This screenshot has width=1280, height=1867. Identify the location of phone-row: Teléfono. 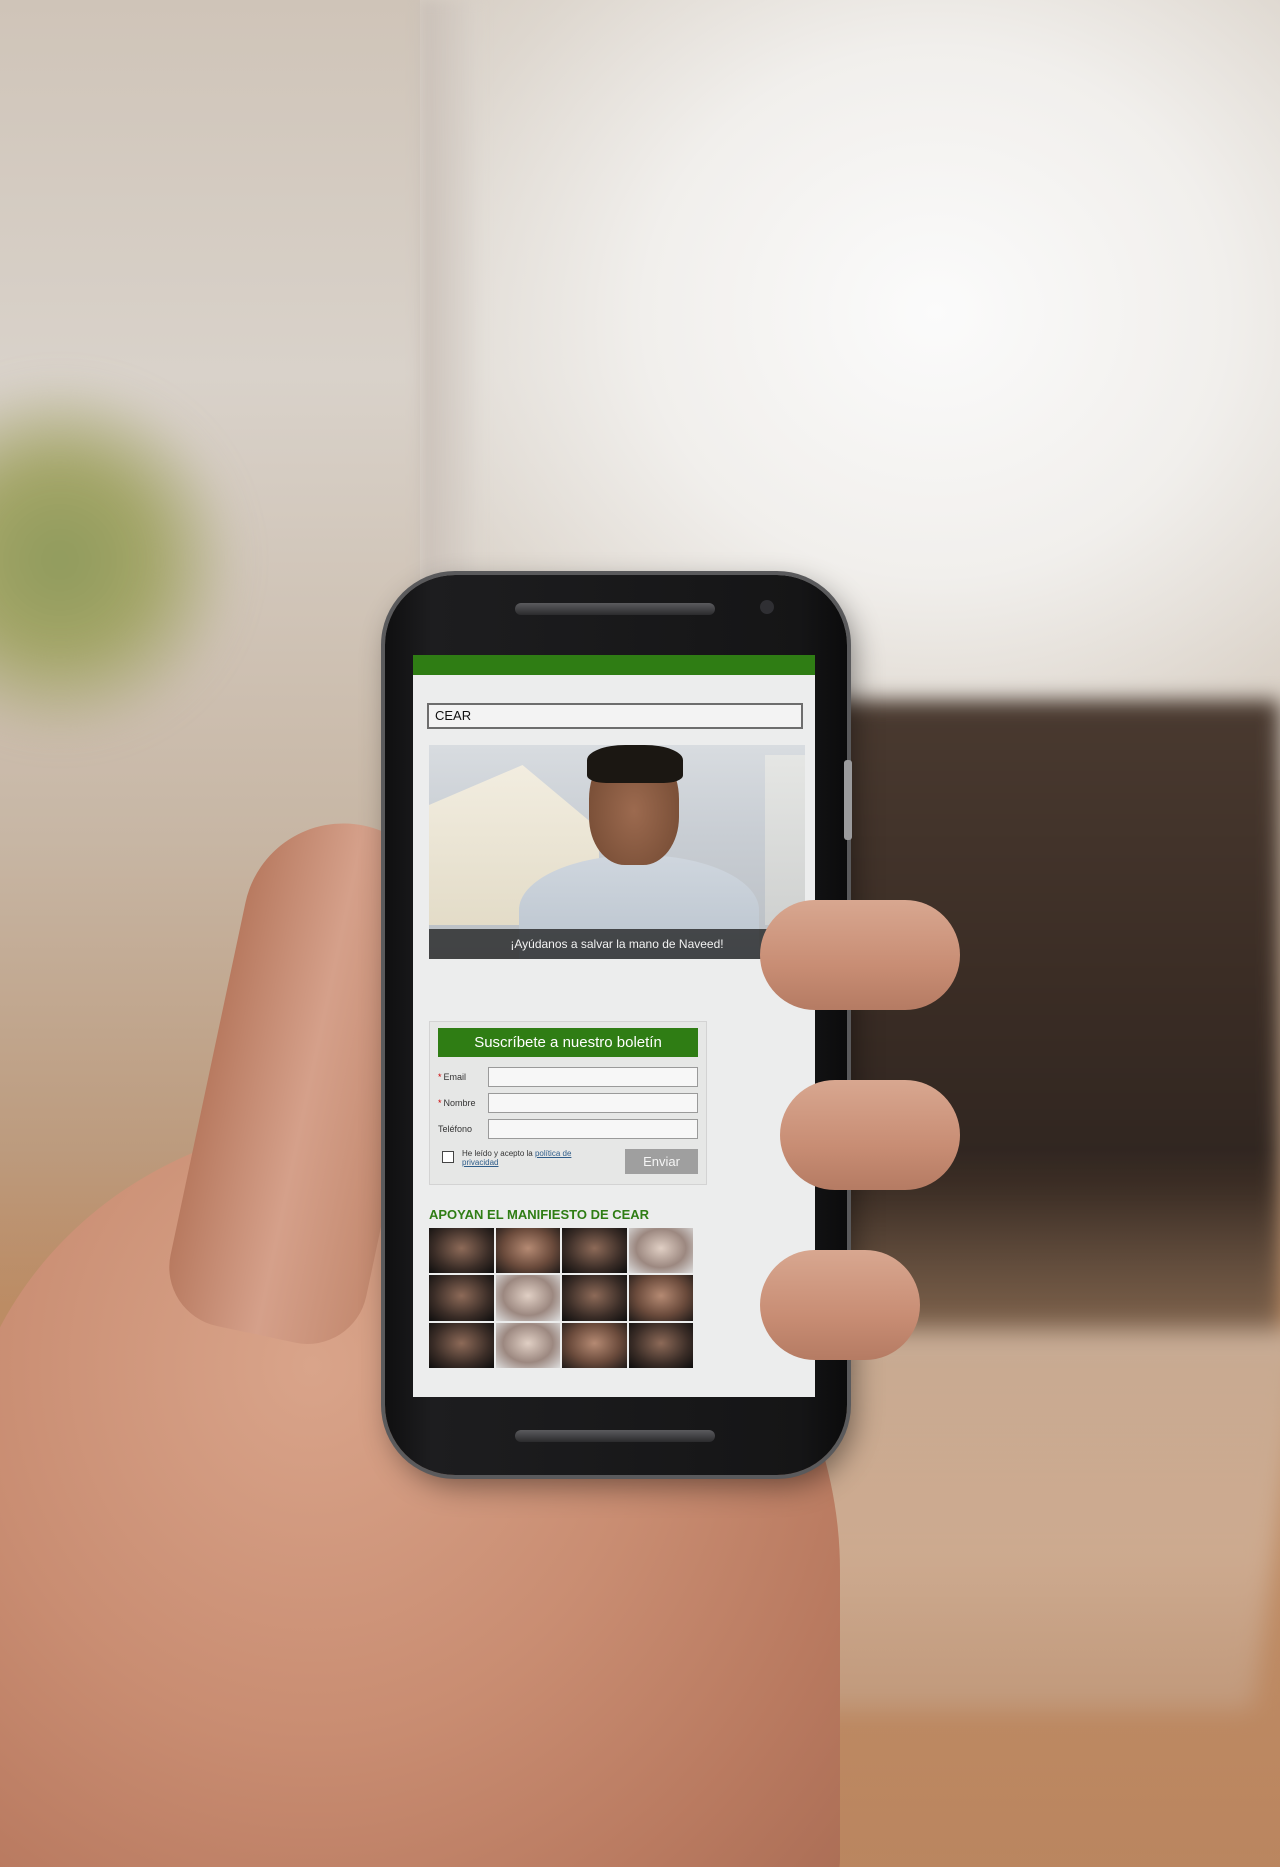
(568, 1129).